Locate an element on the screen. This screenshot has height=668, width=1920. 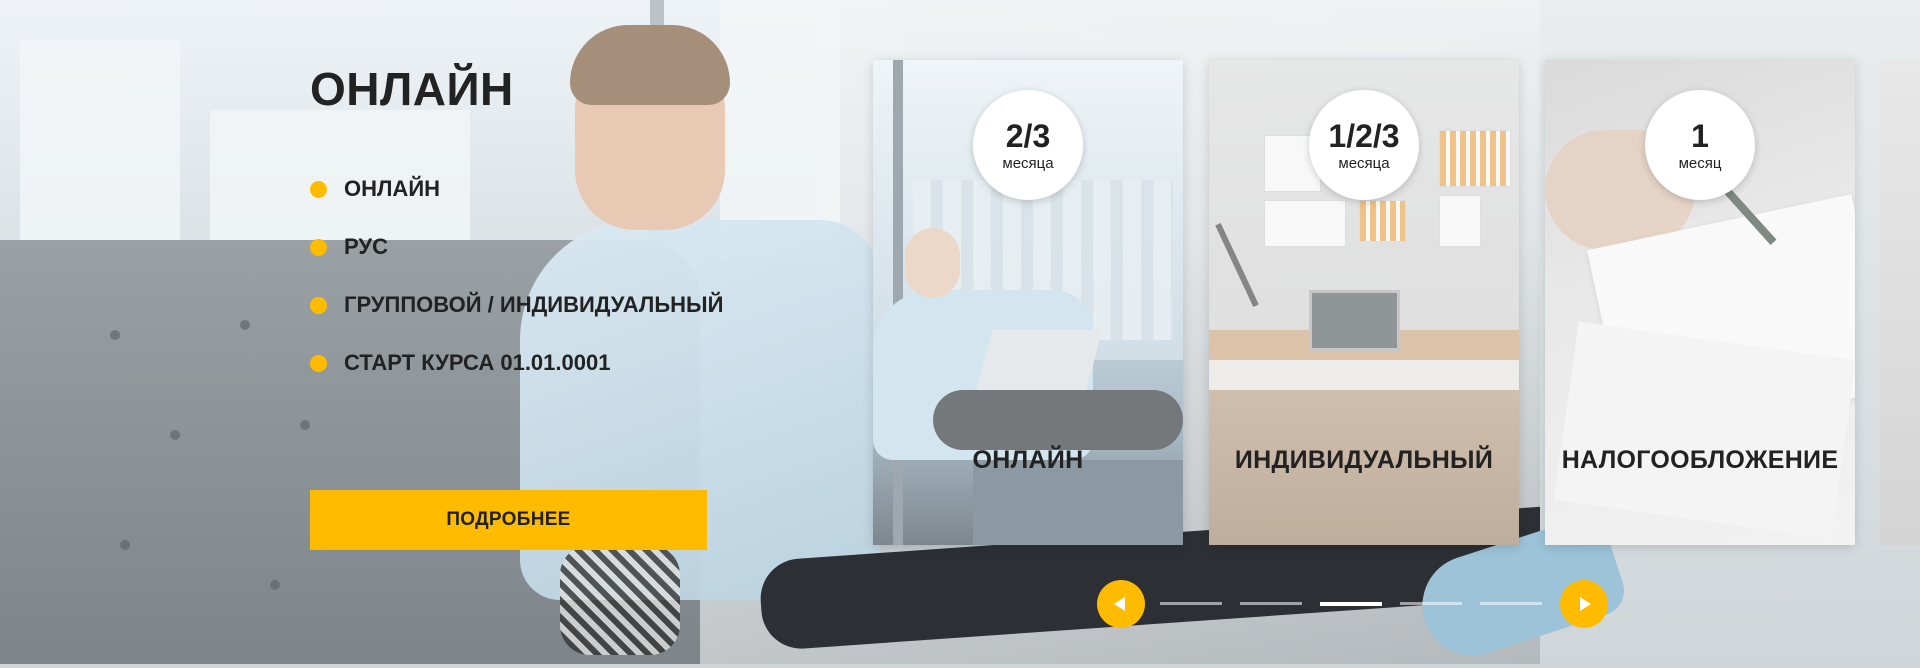
duration-unit: месяц is located at coordinates (1700, 163).